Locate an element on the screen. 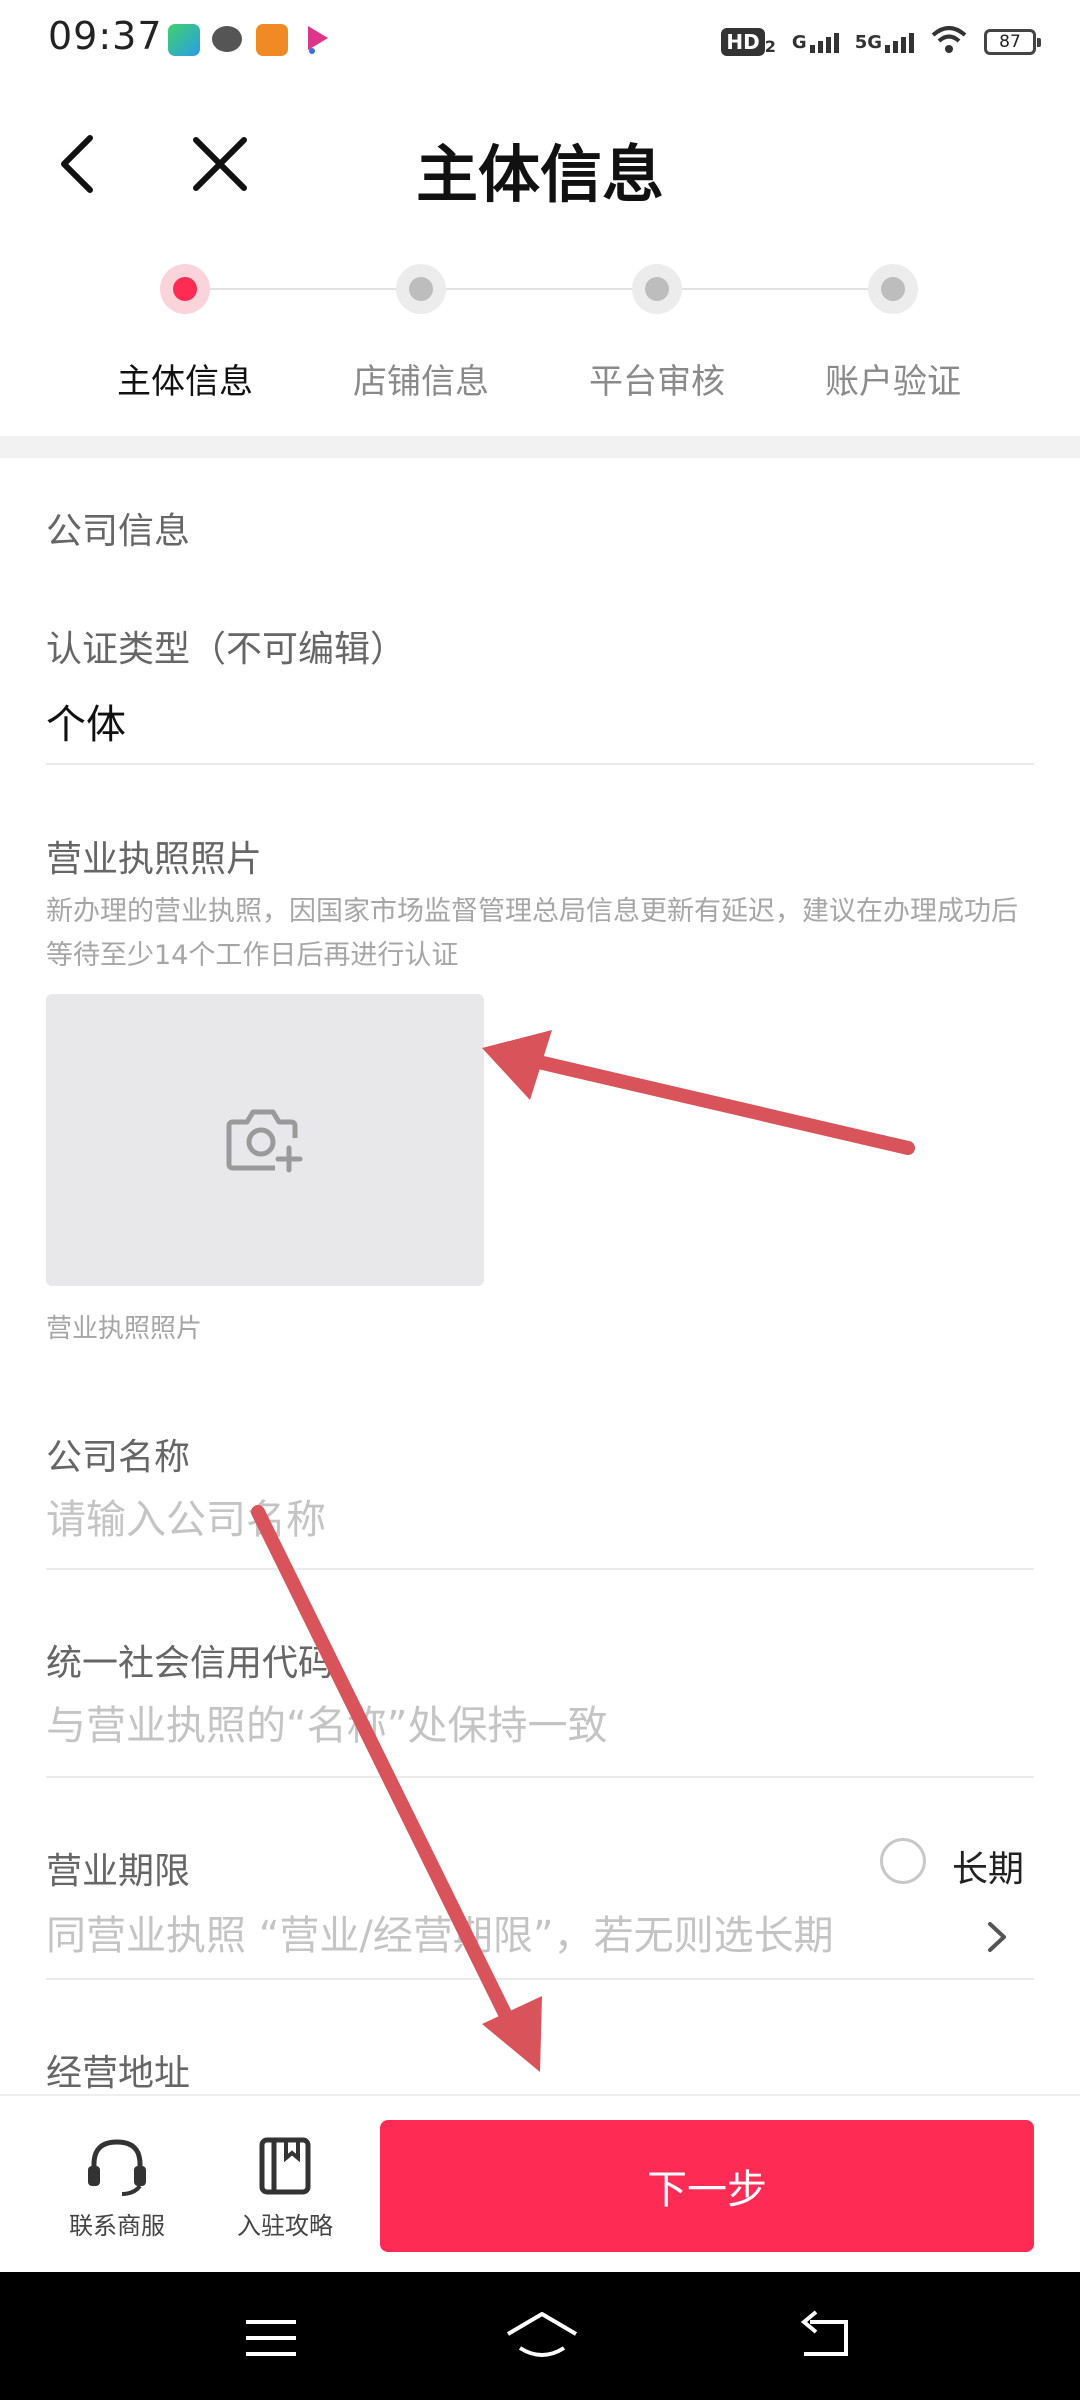 The image size is (1080, 2400). upload-caption: 营业执照照片 is located at coordinates (124, 1329).